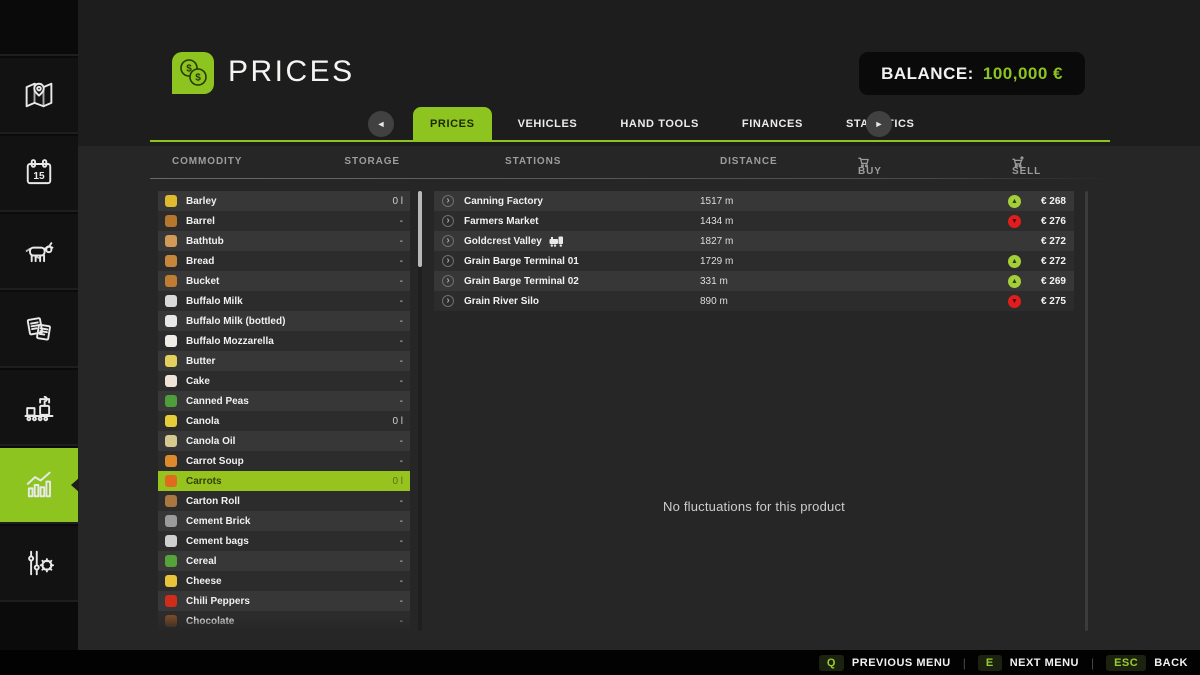 The width and height of the screenshot is (1200, 675). I want to click on station-row-goldcrest-valley: › Goldcrest Valley 1827 m € 272, so click(754, 241).